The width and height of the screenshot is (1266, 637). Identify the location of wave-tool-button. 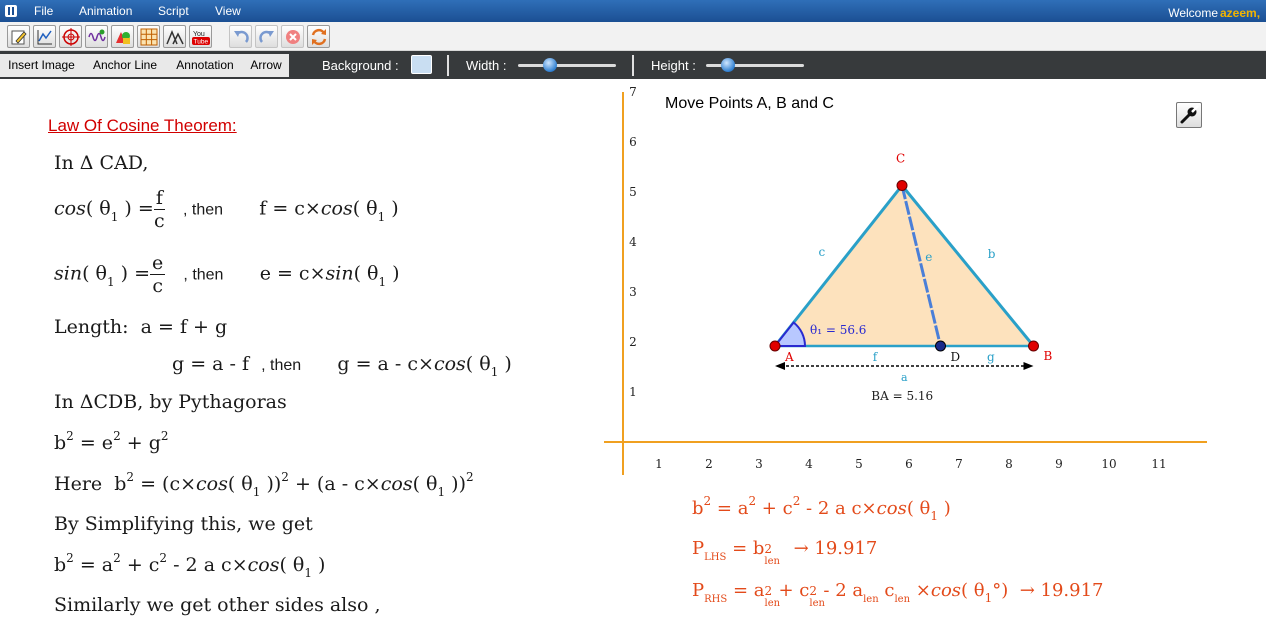
(96, 36).